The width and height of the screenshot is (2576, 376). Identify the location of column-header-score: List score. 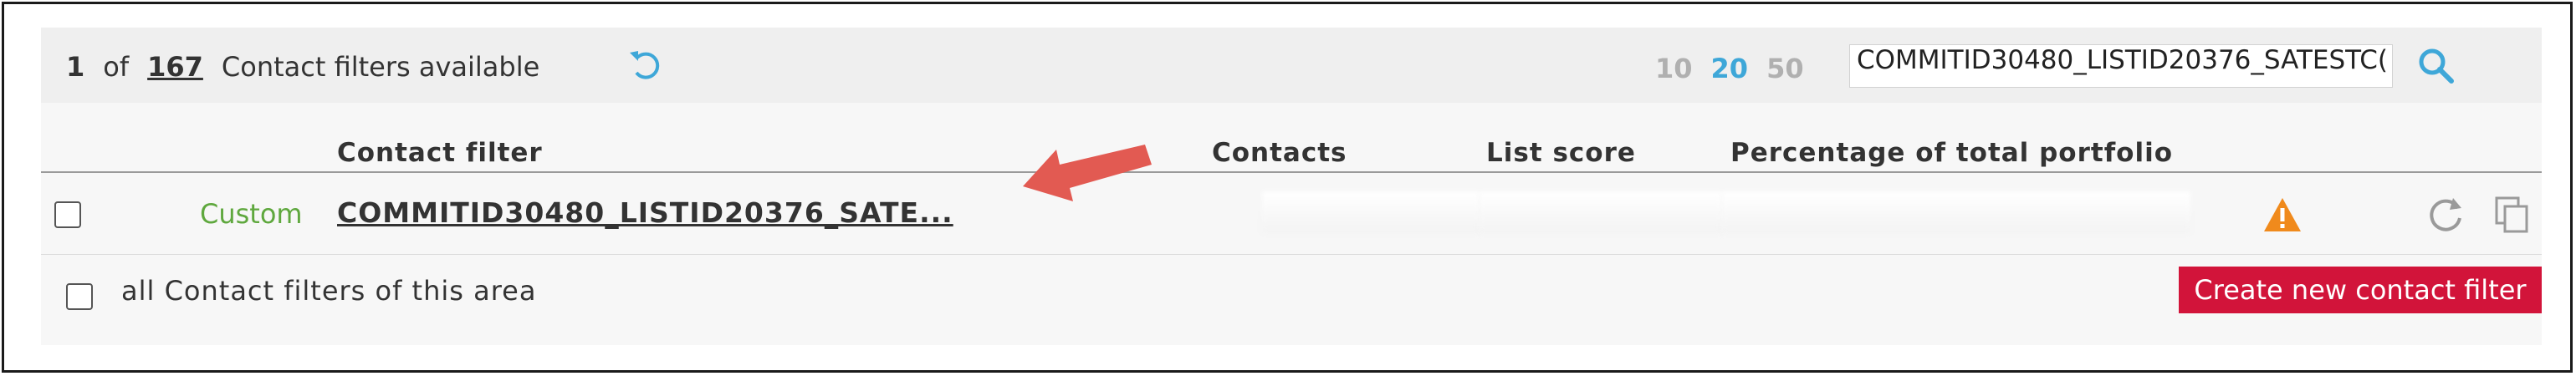
(1561, 153).